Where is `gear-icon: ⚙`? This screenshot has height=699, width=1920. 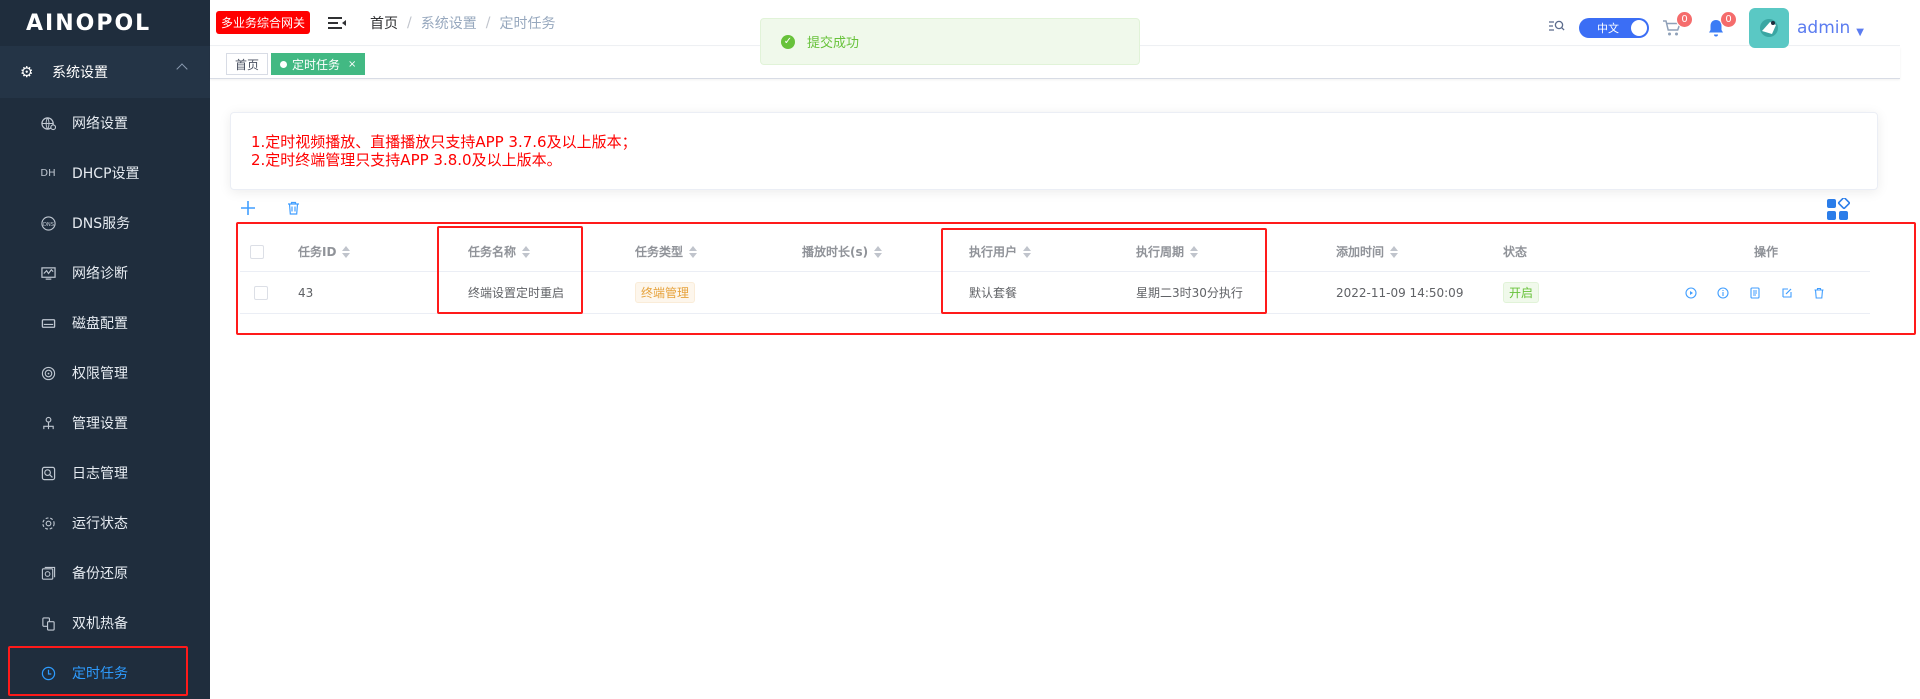 gear-icon: ⚙ is located at coordinates (27, 72).